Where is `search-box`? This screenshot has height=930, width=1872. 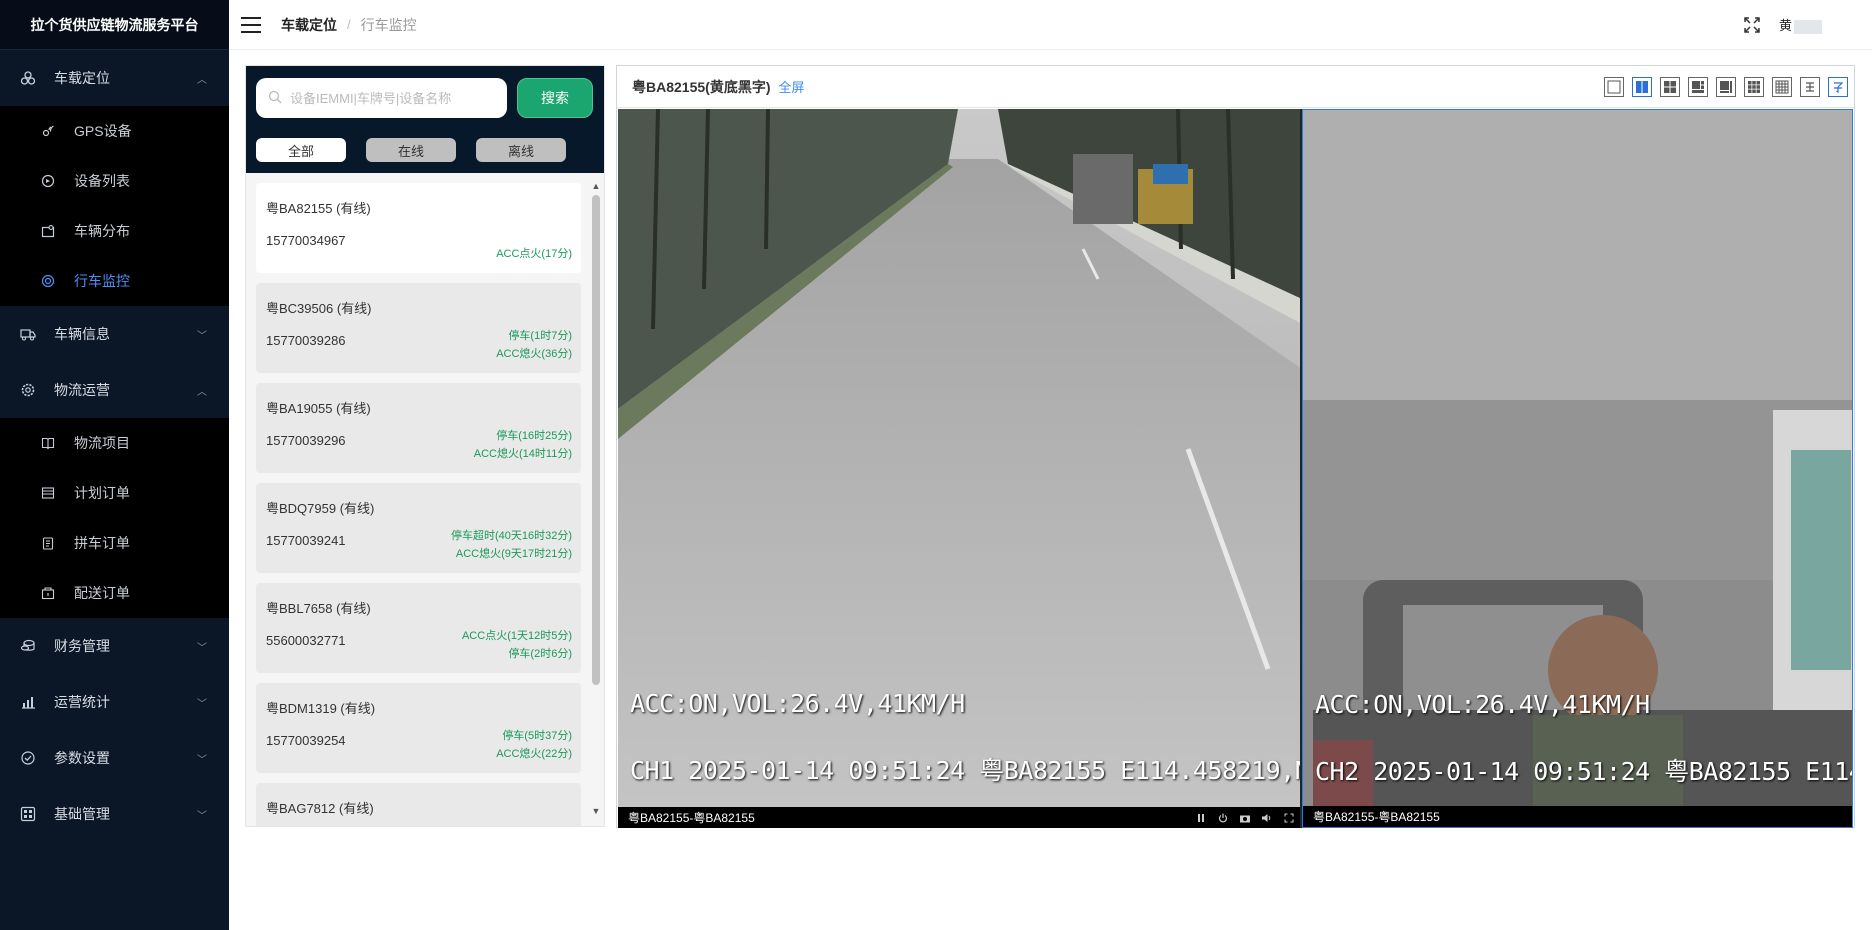 search-box is located at coordinates (381, 98).